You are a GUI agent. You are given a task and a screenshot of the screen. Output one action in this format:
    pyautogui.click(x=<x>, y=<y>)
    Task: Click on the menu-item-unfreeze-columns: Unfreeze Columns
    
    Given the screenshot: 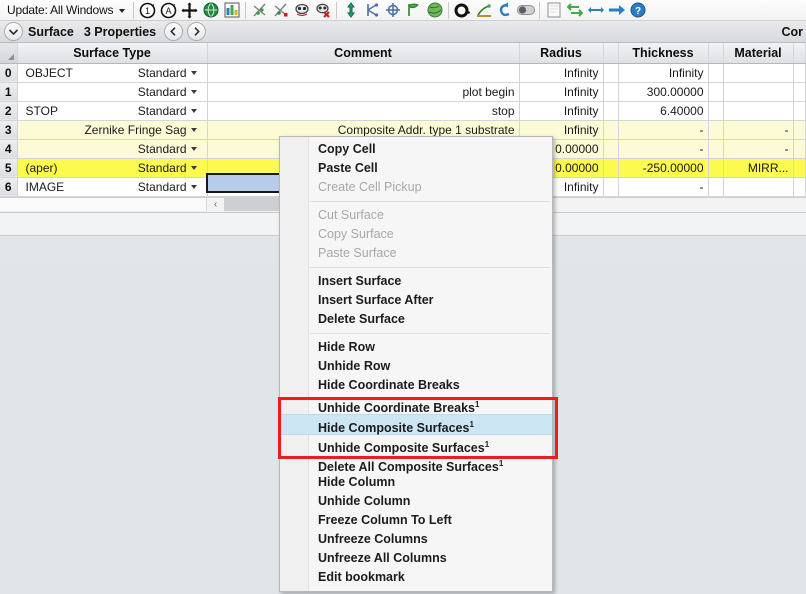 What is the action you would take?
    pyautogui.click(x=416, y=539)
    